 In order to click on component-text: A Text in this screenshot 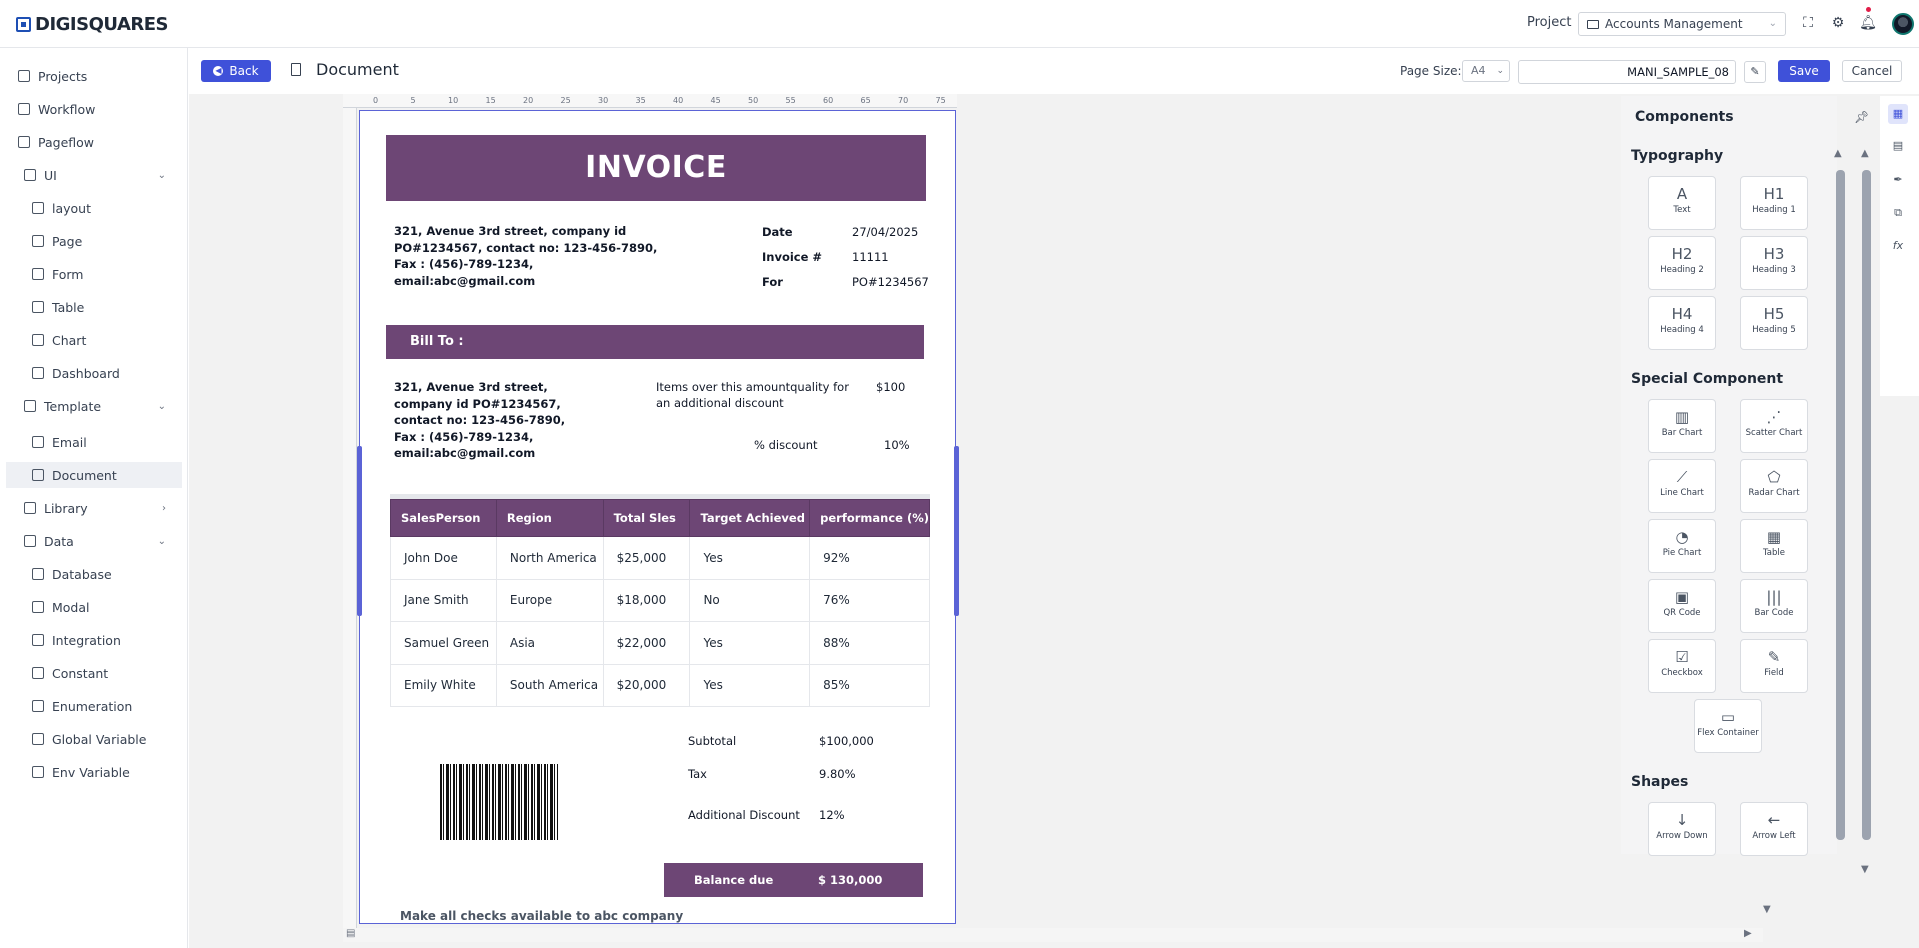, I will do `click(1682, 203)`.